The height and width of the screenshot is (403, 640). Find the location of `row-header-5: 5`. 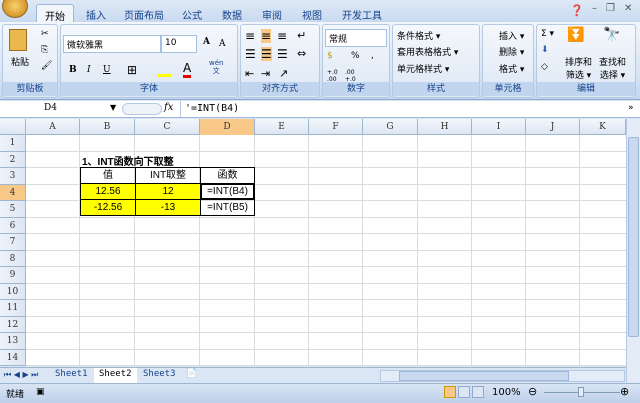

row-header-5: 5 is located at coordinates (13, 209).